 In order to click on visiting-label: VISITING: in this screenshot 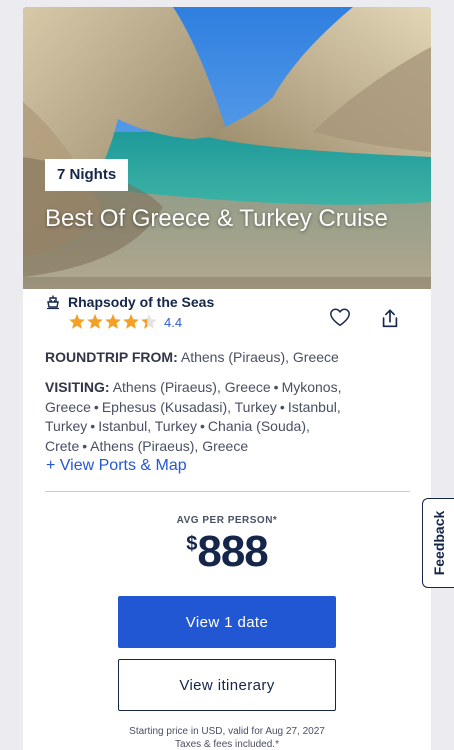, I will do `click(77, 387)`.